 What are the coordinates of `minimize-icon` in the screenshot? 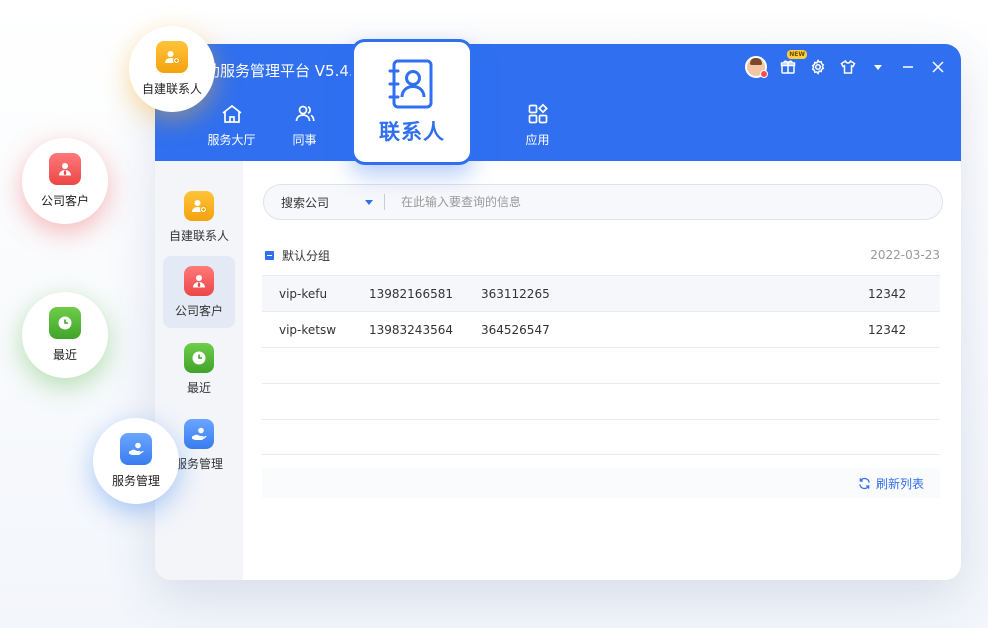 It's located at (908, 67).